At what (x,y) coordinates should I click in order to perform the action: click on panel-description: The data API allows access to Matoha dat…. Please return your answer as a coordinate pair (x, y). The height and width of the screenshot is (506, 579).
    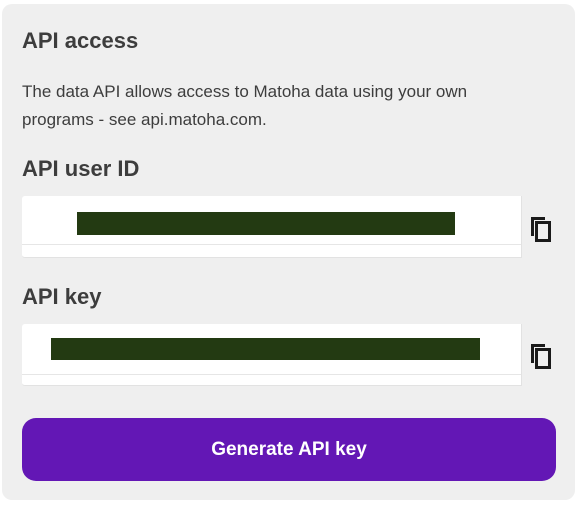
    Looking at the image, I should click on (245, 105).